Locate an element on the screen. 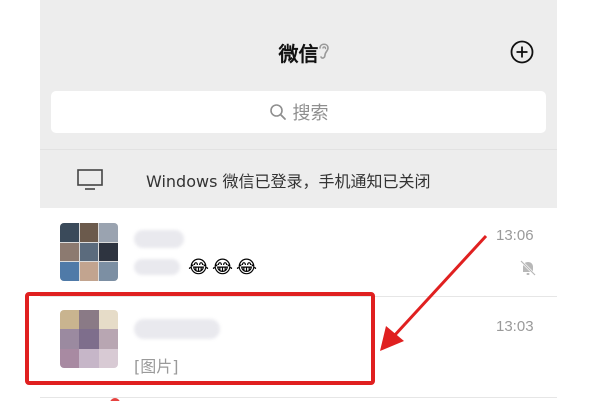 The width and height of the screenshot is (600, 401). blurred-chat-name is located at coordinates (159, 239).